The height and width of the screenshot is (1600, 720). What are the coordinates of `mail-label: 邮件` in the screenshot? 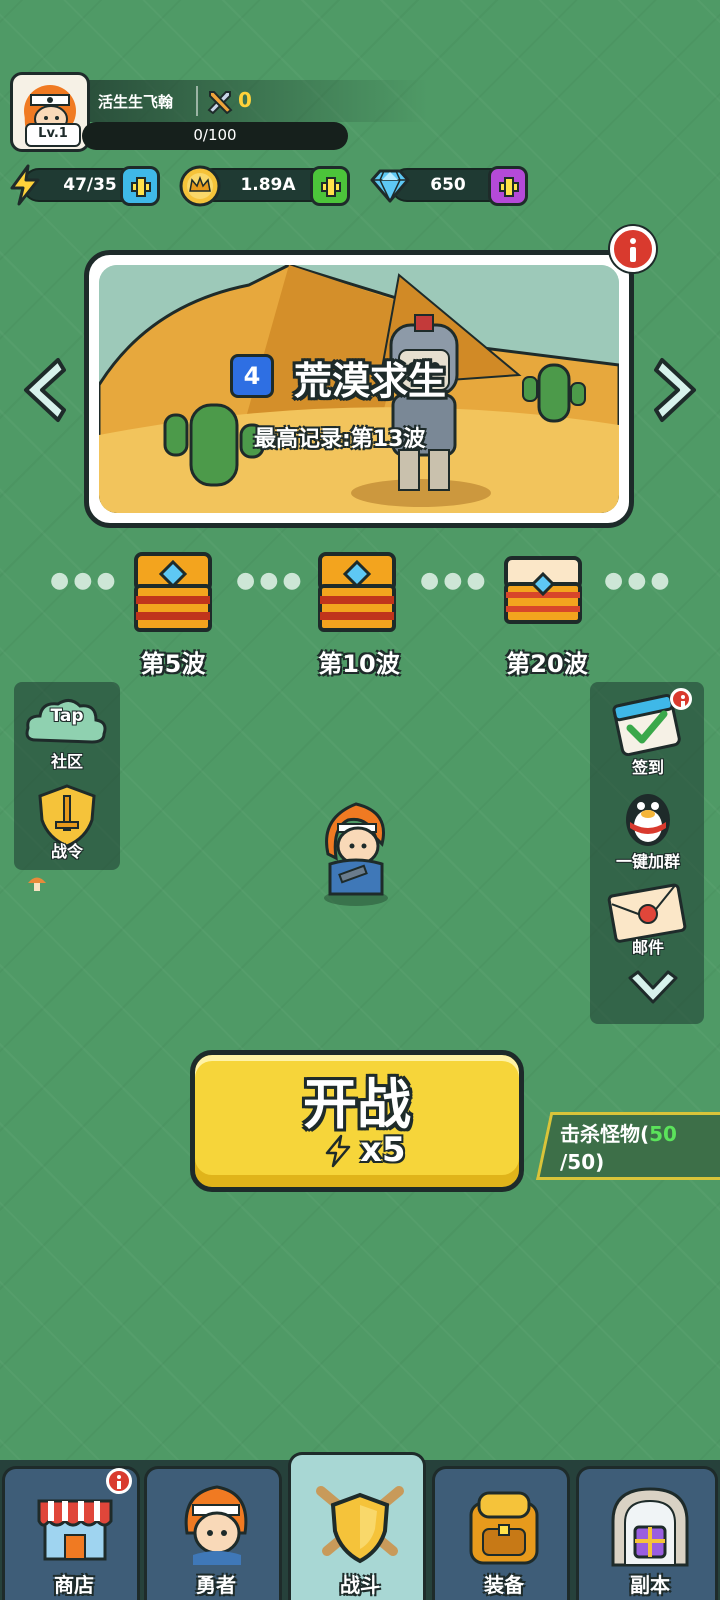 It's located at (647, 947).